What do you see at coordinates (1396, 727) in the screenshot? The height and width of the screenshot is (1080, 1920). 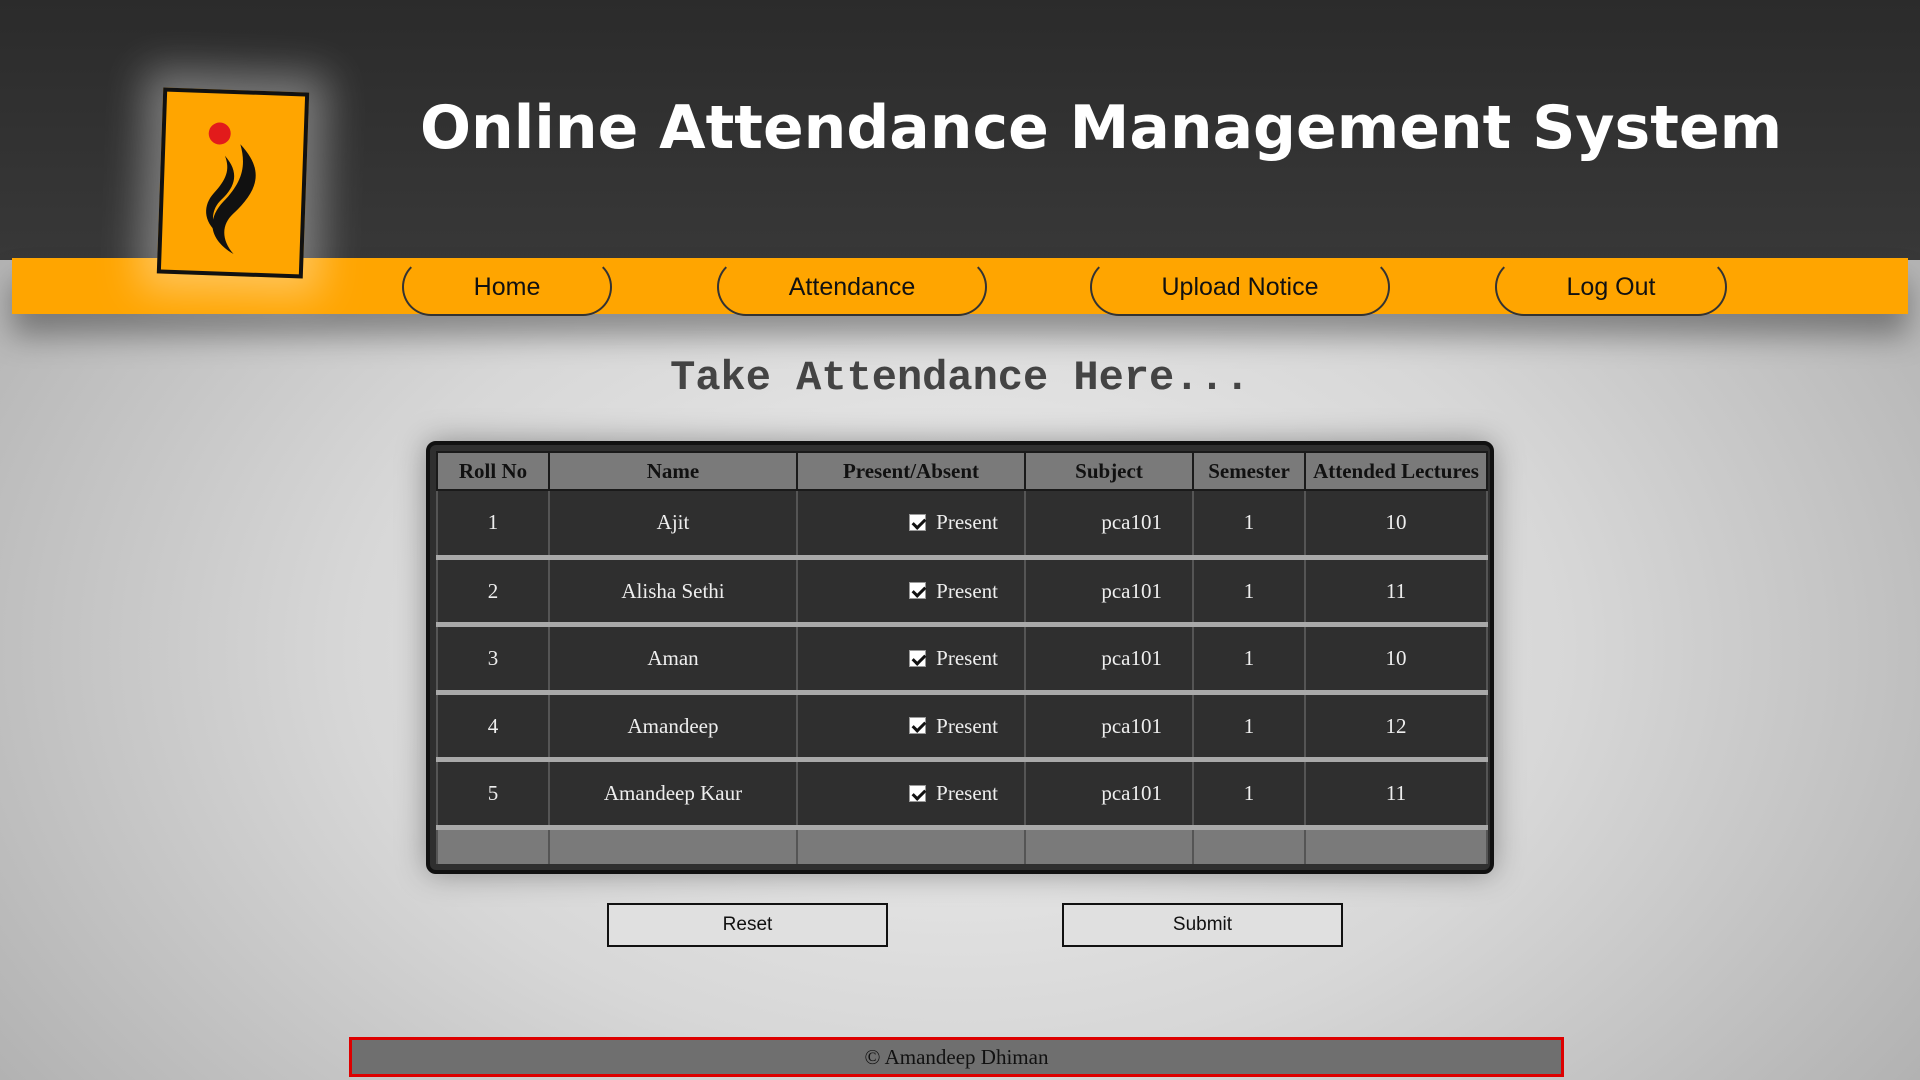 I see `attended-lectures-cell: 12` at bounding box center [1396, 727].